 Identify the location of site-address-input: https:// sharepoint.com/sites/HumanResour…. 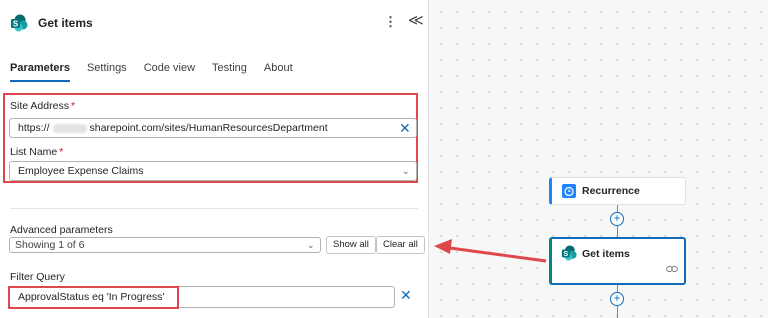
(213, 128).